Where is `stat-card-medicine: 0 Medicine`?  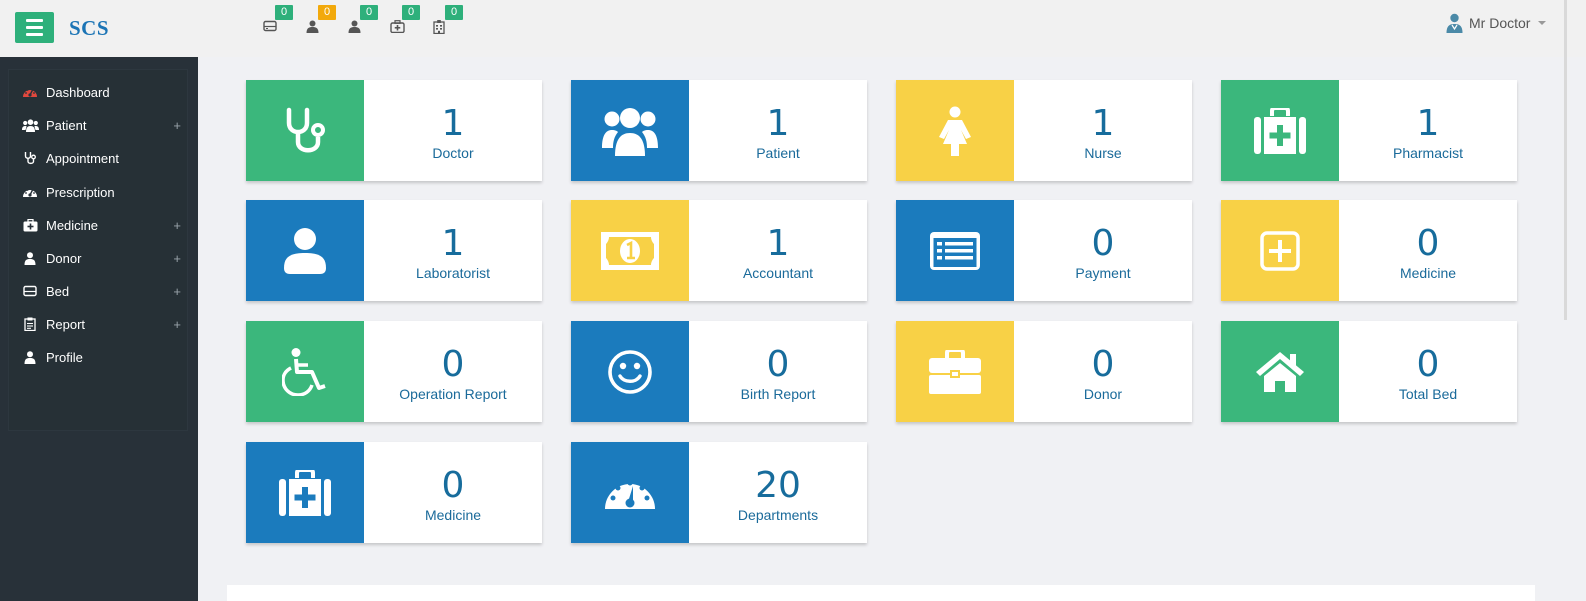 stat-card-medicine: 0 Medicine is located at coordinates (1369, 250).